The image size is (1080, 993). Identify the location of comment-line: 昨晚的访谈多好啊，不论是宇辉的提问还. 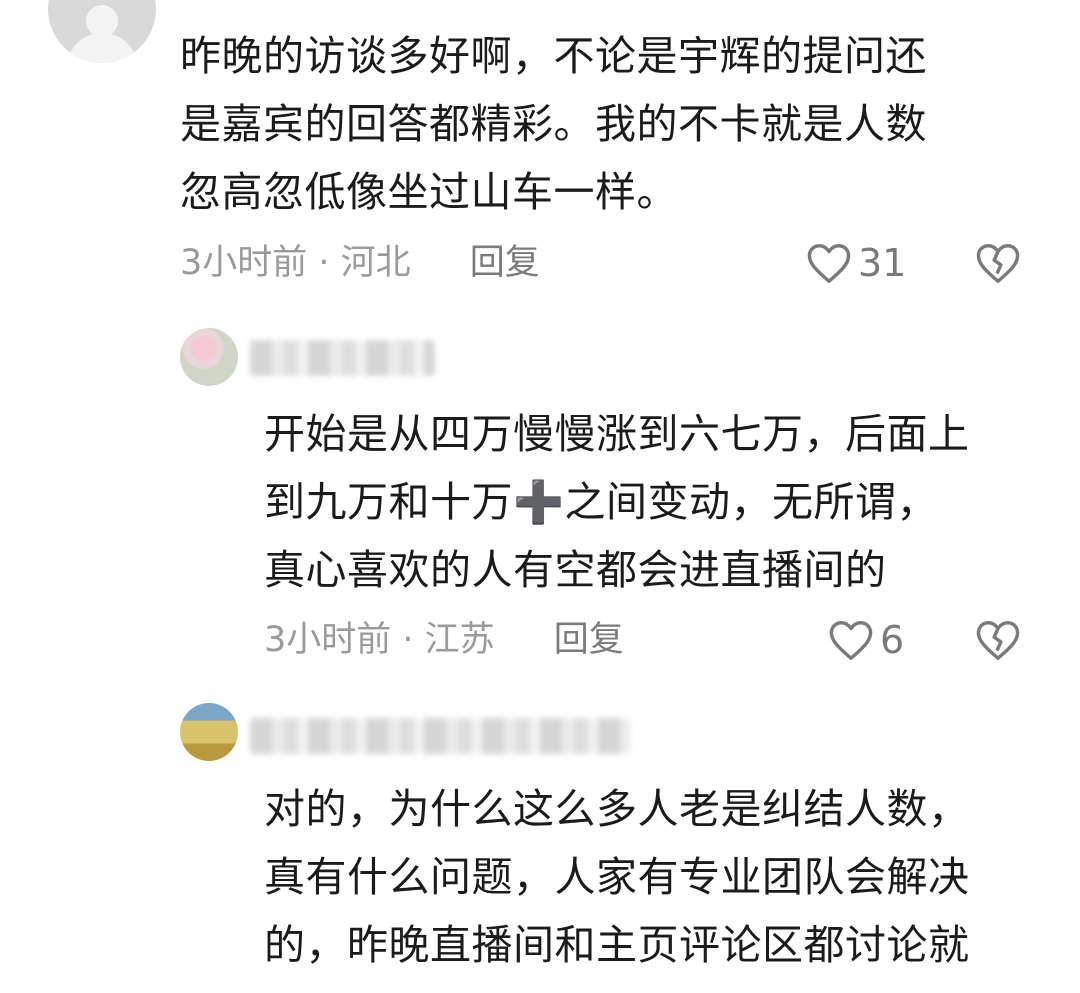
(553, 56).